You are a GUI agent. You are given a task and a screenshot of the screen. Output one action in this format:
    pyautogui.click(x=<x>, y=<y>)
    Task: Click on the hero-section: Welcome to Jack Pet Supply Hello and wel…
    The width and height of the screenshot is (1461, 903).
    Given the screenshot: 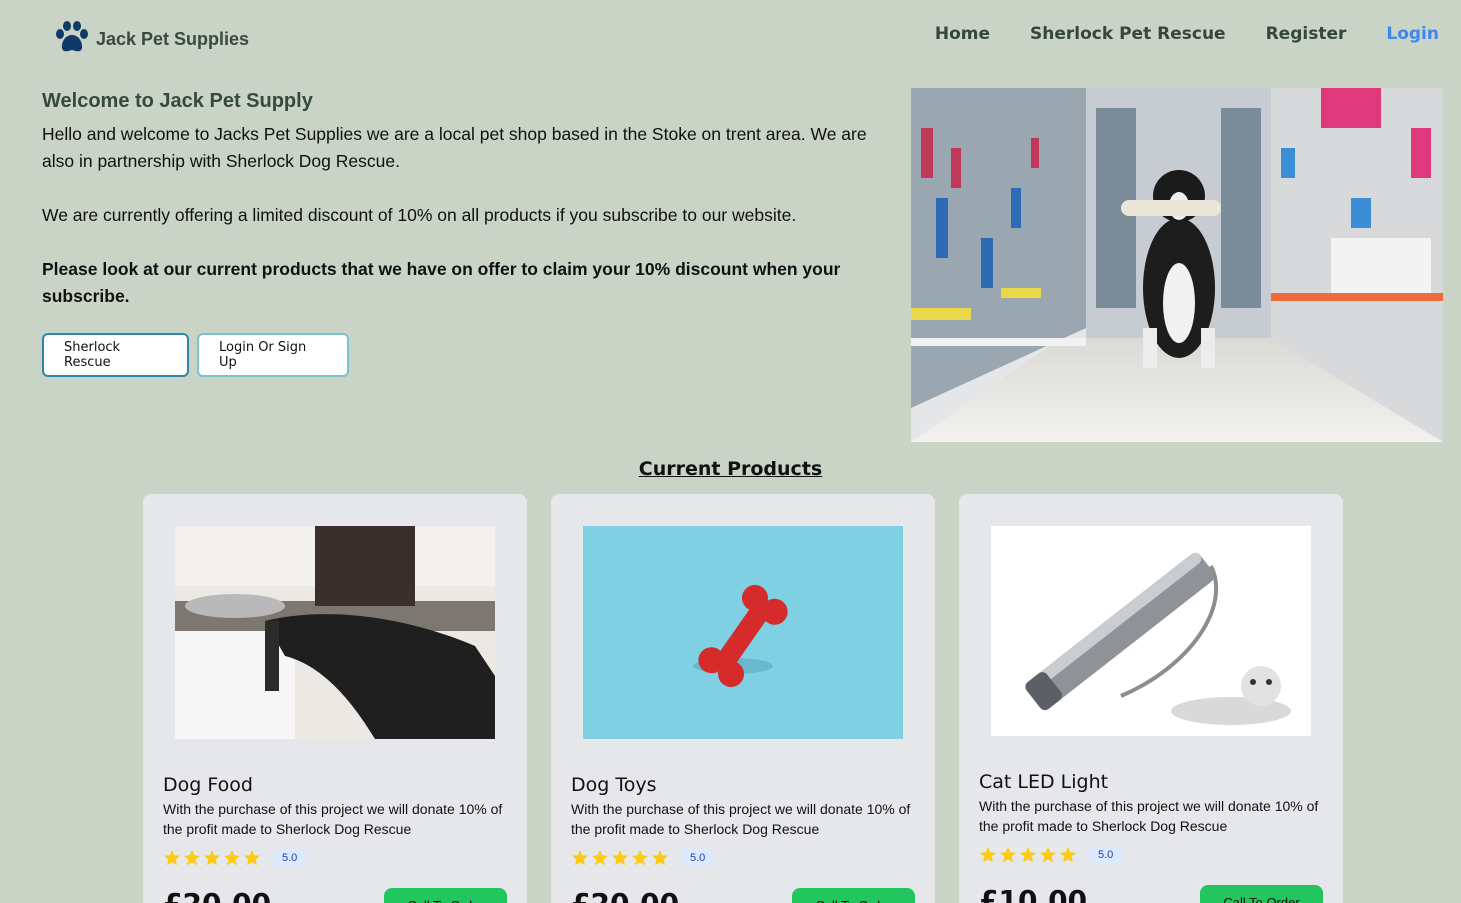 What is the action you would take?
    pyautogui.click(x=472, y=200)
    